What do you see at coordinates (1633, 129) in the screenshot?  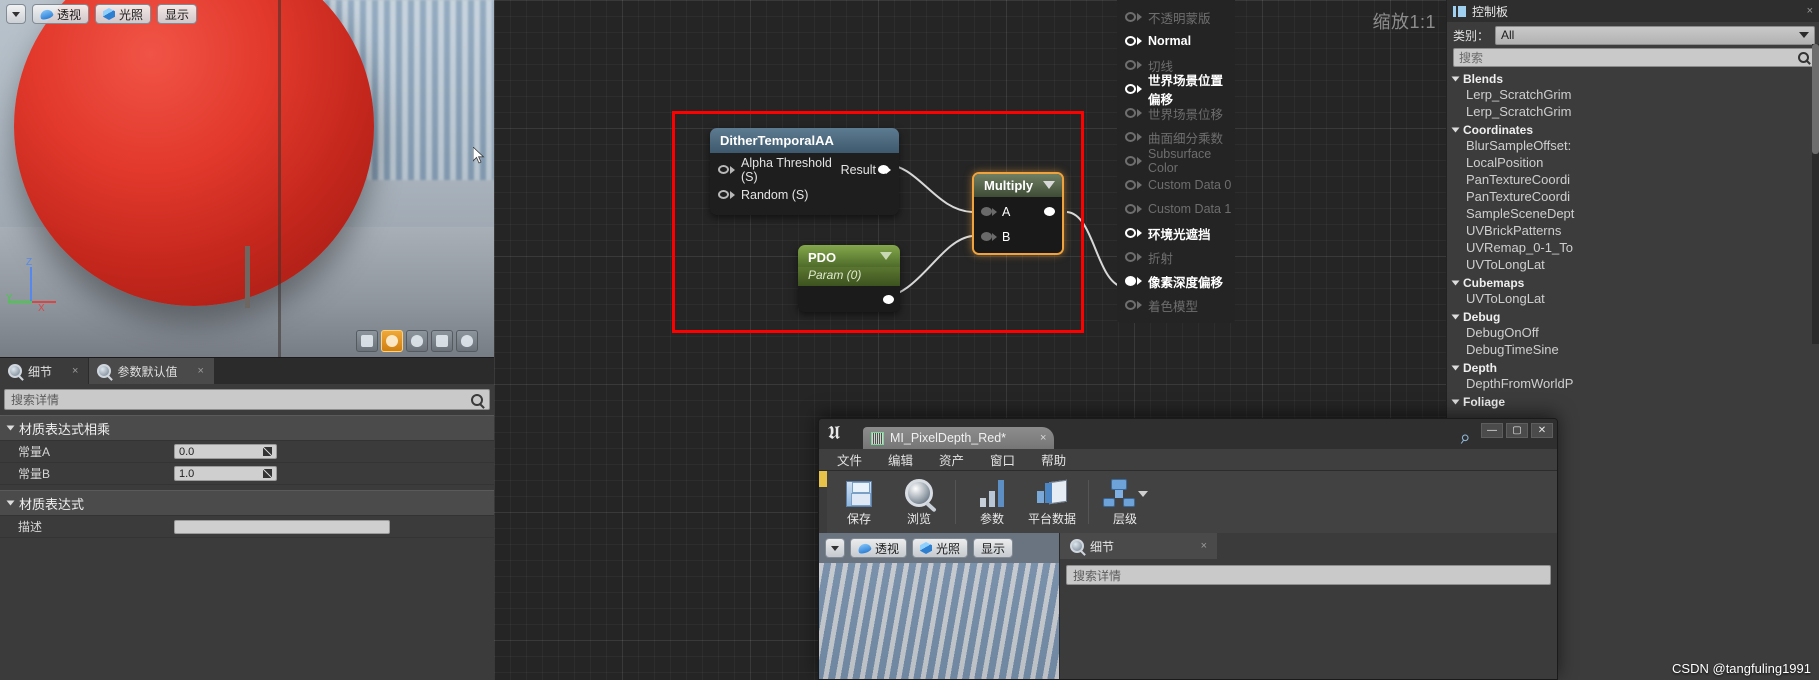 I see `palette-group-coordinates: Coordinates` at bounding box center [1633, 129].